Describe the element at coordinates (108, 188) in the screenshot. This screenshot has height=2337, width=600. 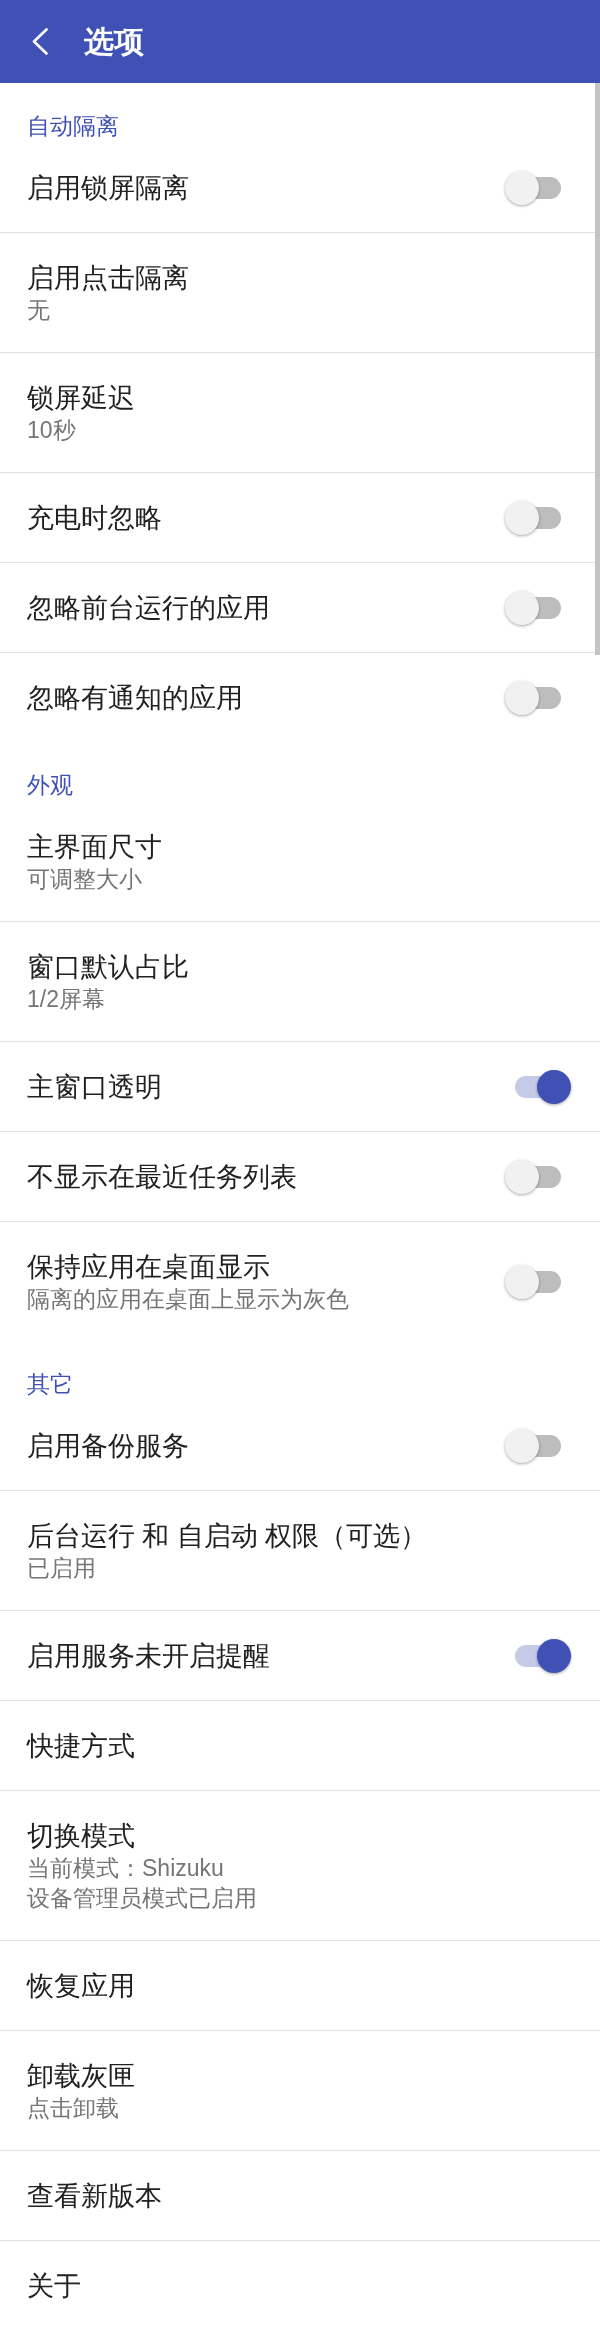
I see `setting-title: 启用锁屏隔离` at that location.